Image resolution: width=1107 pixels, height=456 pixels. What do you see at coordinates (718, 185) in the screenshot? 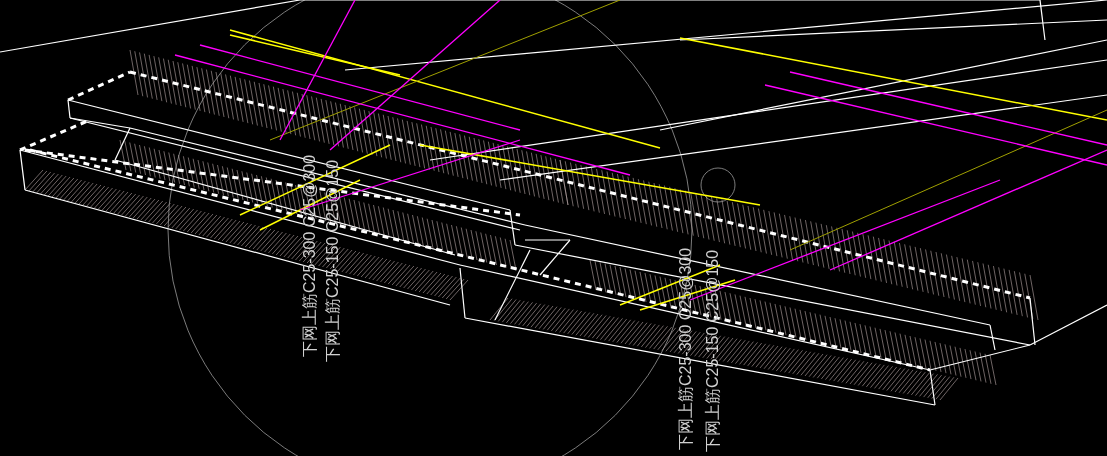
I see `small-circle-drawing` at bounding box center [718, 185].